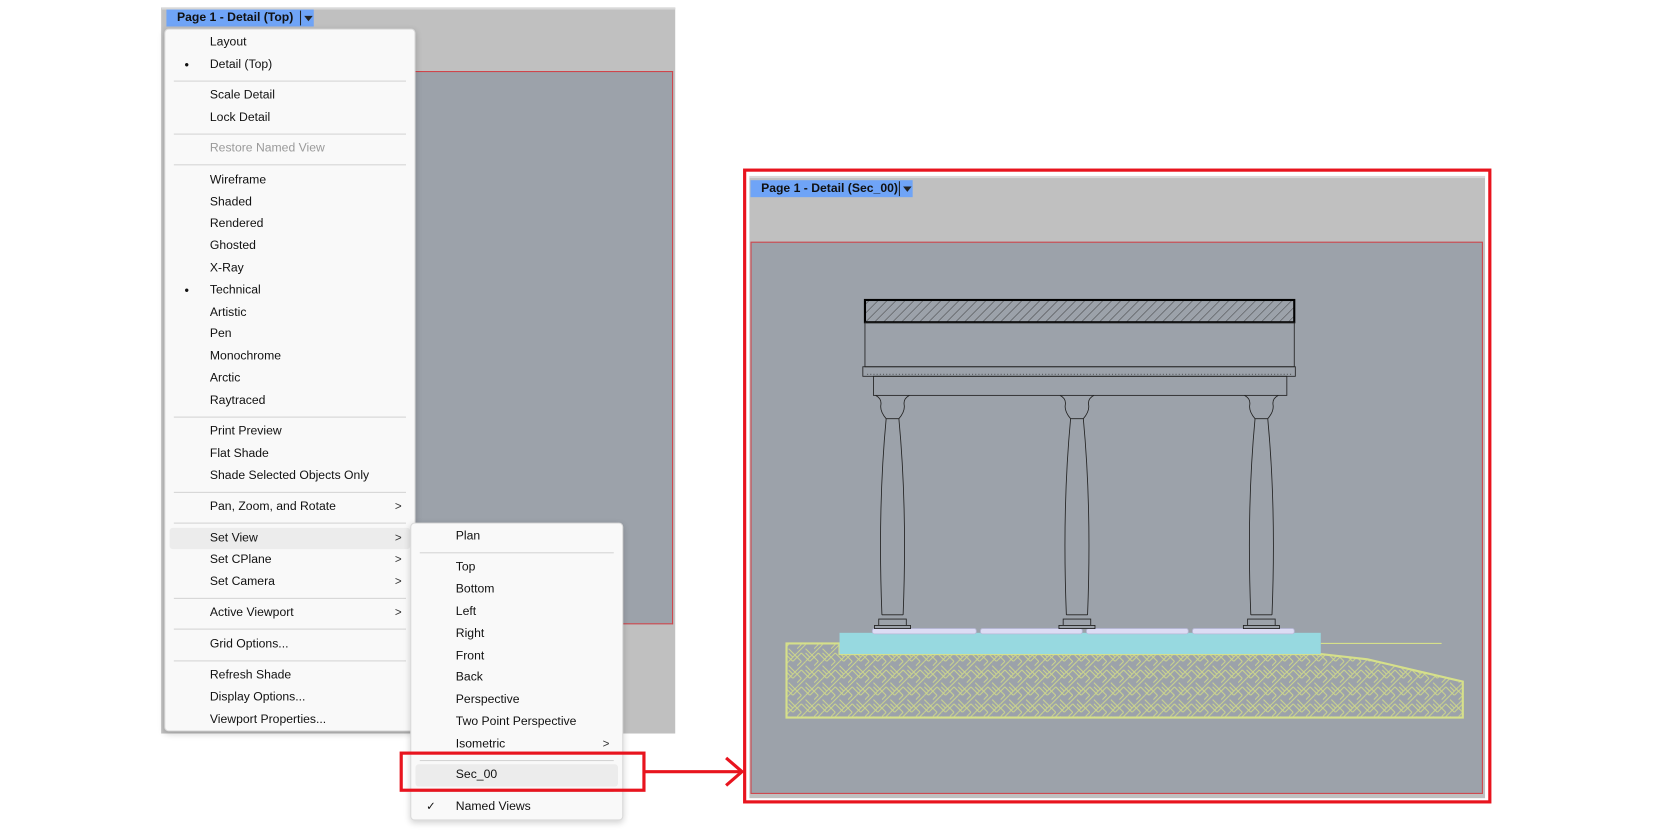  What do you see at coordinates (1080, 643) in the screenshot?
I see `plinth` at bounding box center [1080, 643].